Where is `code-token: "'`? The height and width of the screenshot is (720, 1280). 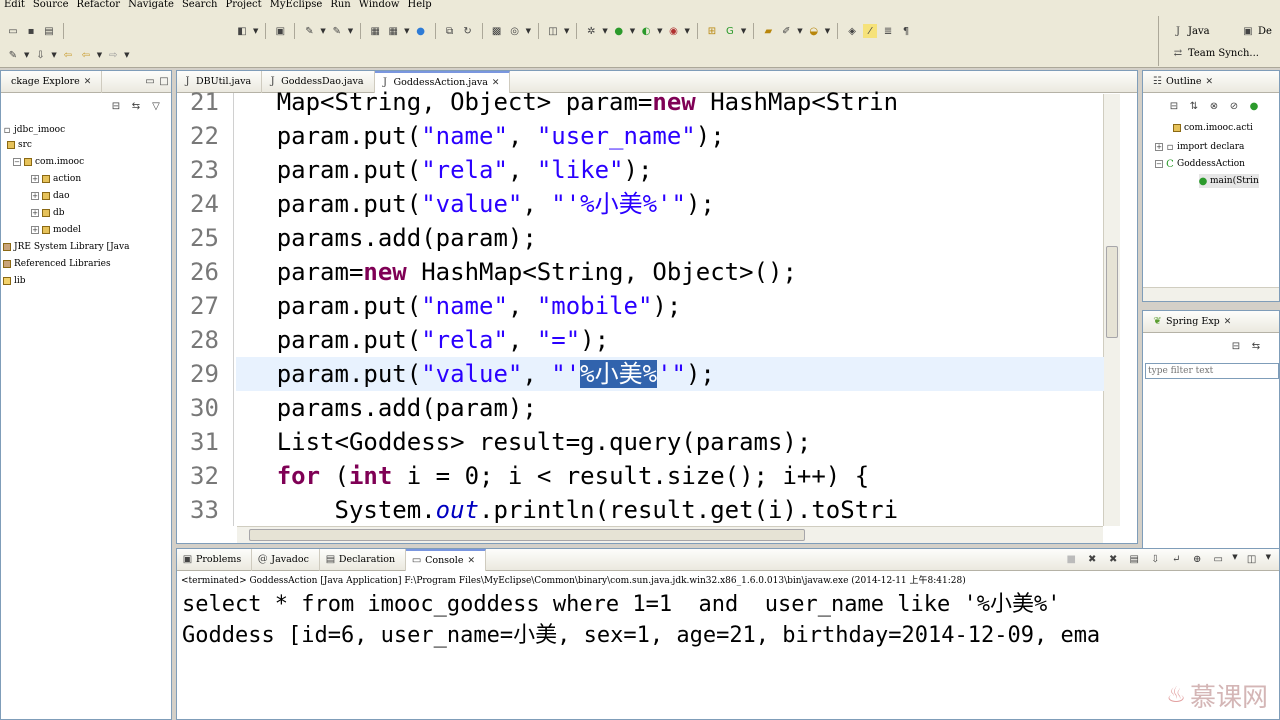
code-token: "' is located at coordinates (566, 374).